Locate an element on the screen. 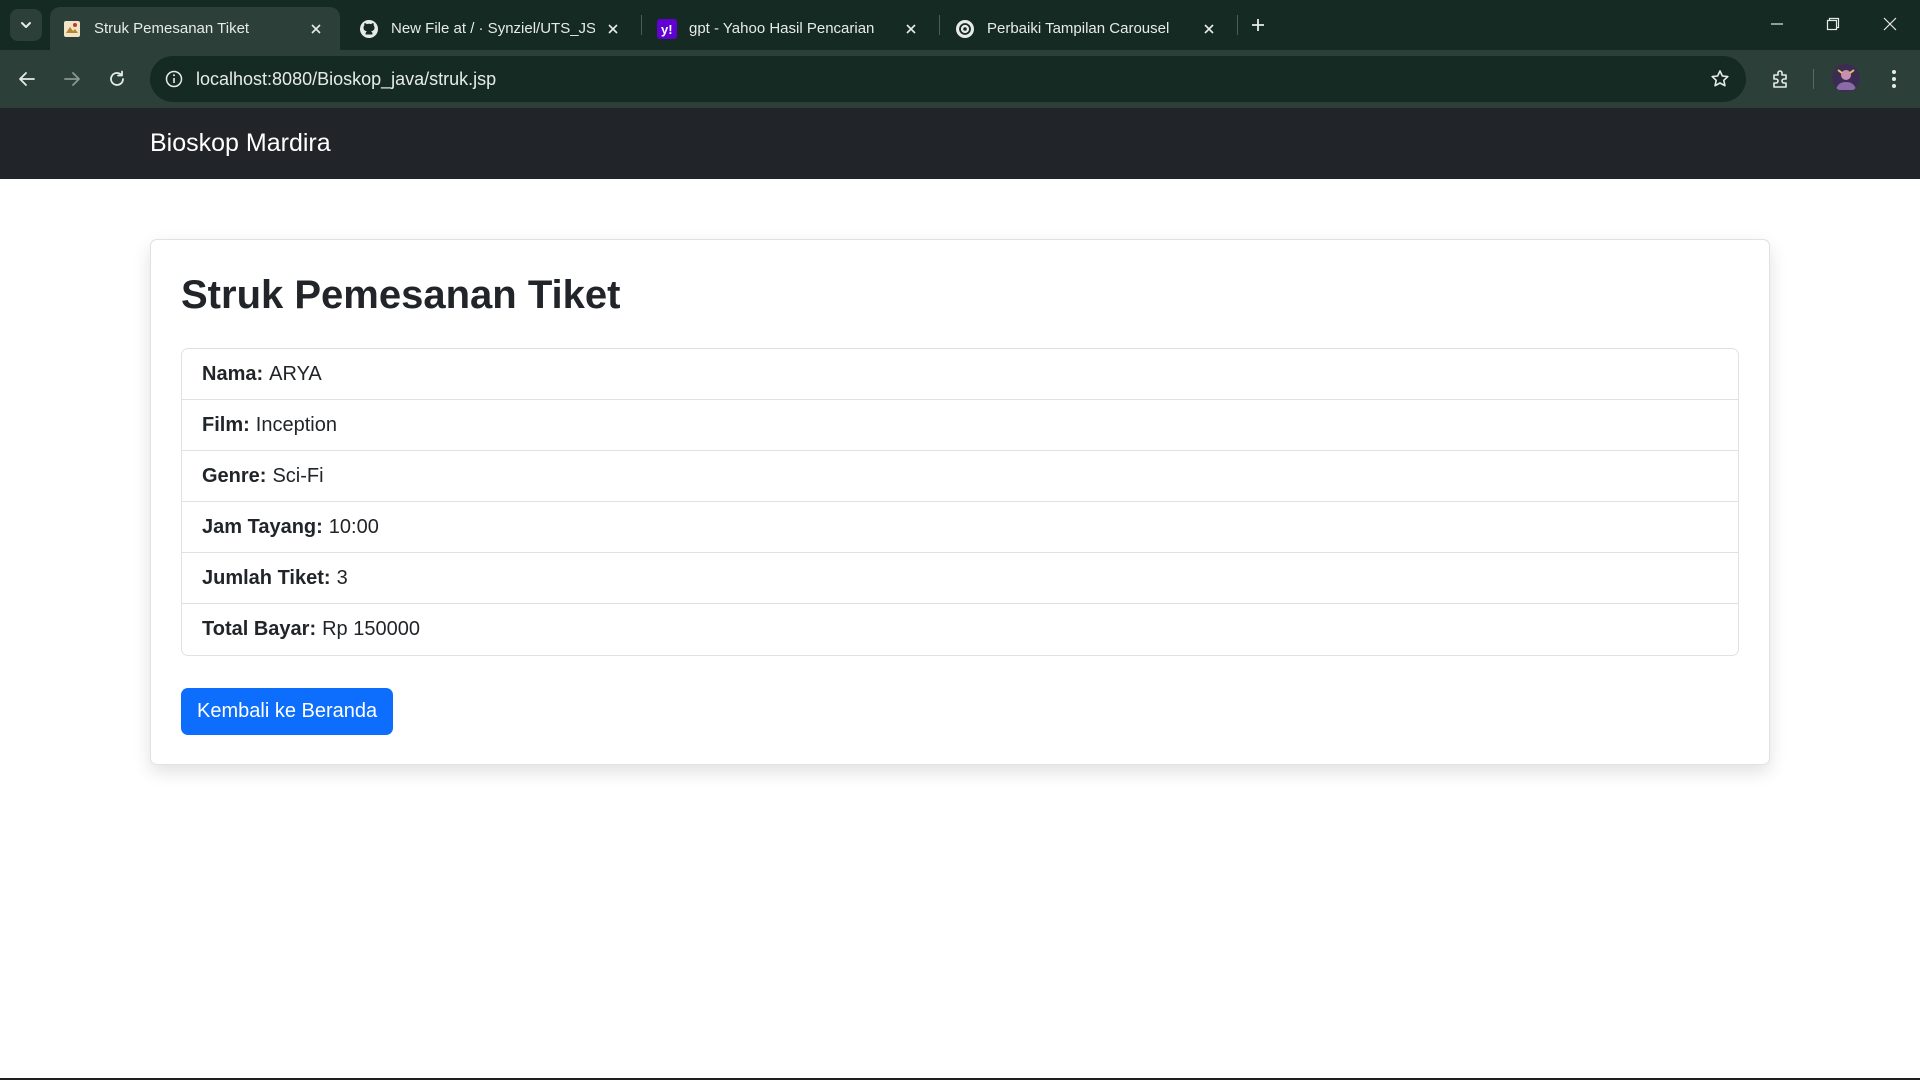 The height and width of the screenshot is (1080, 1920). detail-value: ARYA is located at coordinates (295, 373).